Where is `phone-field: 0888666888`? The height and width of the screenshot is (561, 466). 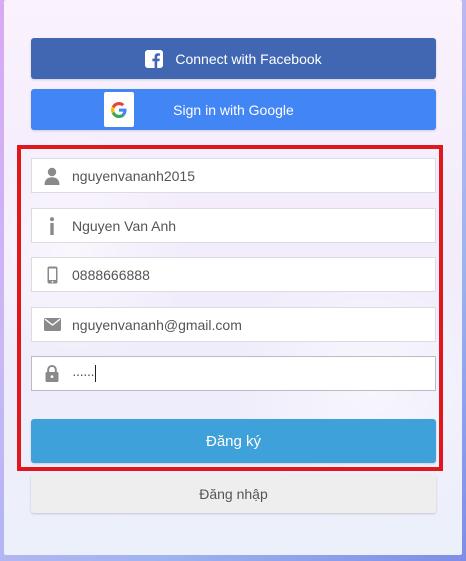 phone-field: 0888666888 is located at coordinates (233, 274).